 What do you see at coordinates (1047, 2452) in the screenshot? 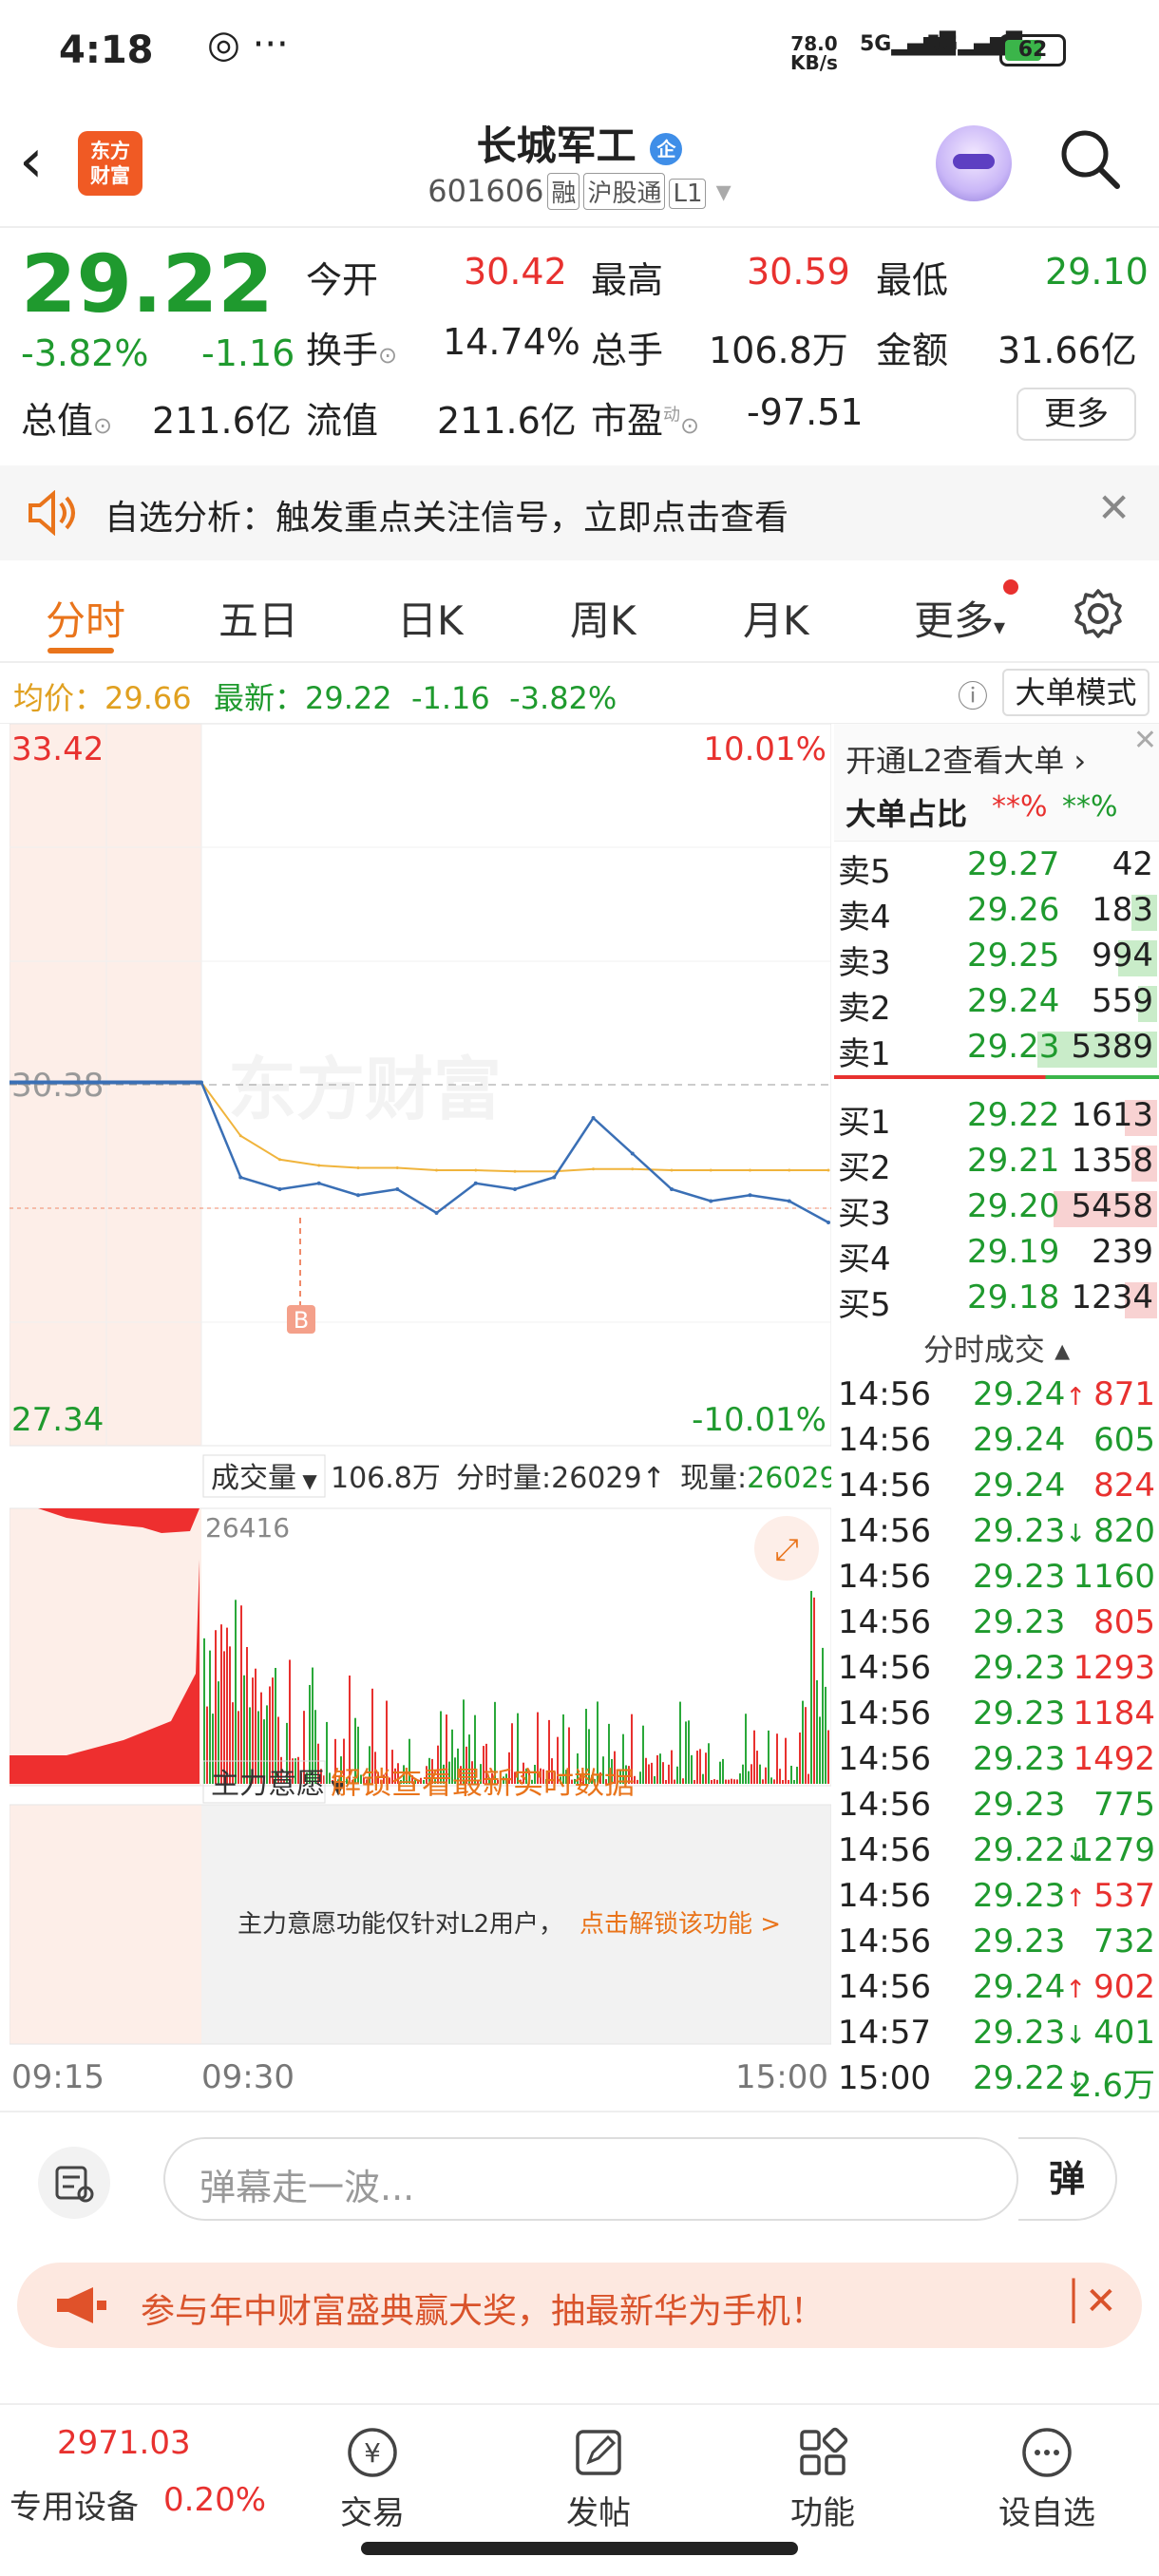
I see `more-dots-icon` at bounding box center [1047, 2452].